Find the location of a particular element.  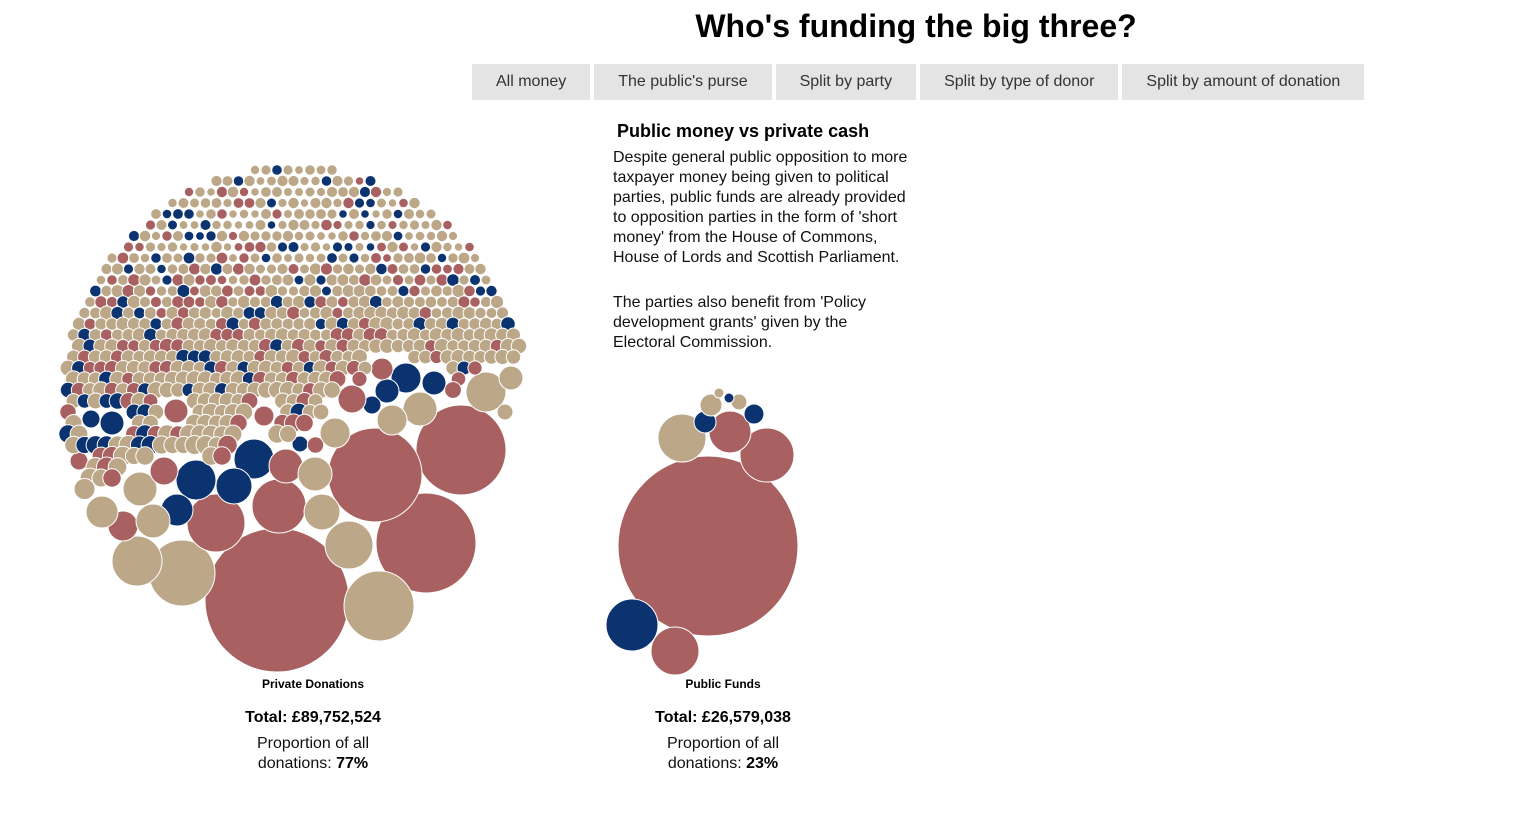

public-funds-total: Total: £26,579,038 is located at coordinates (723, 717).